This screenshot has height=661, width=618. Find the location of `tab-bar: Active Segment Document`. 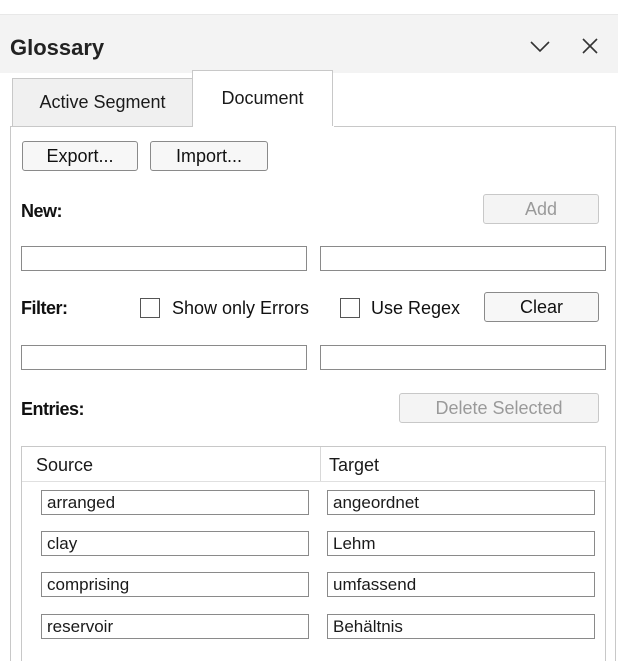

tab-bar: Active Segment Document is located at coordinates (309, 98).